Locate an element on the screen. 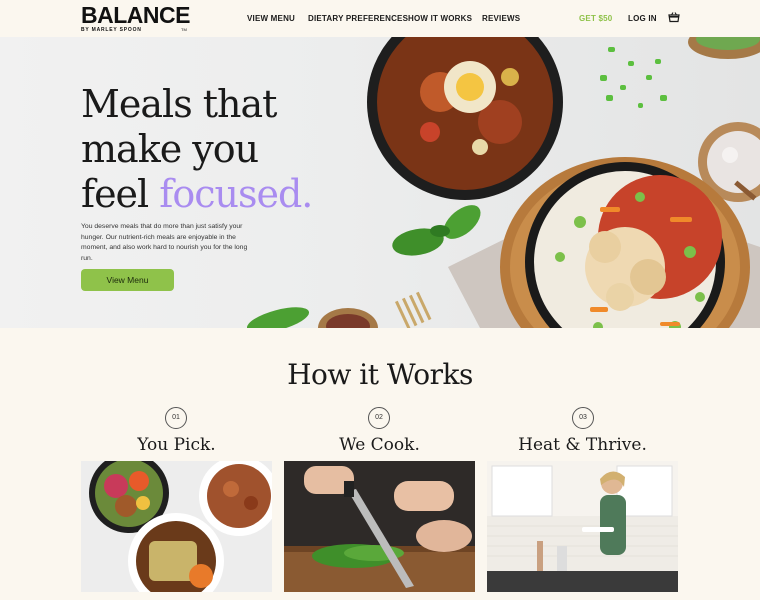  step-image-cooking is located at coordinates (379, 526).